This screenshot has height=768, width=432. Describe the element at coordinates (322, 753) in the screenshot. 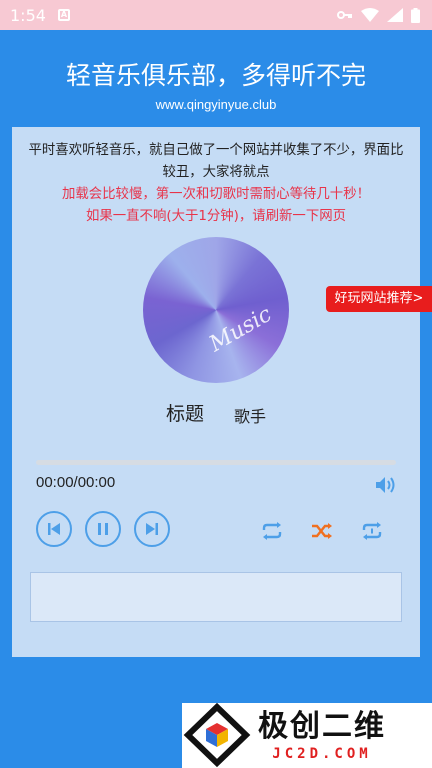

I see `watermark-en: JC2D.COM` at that location.